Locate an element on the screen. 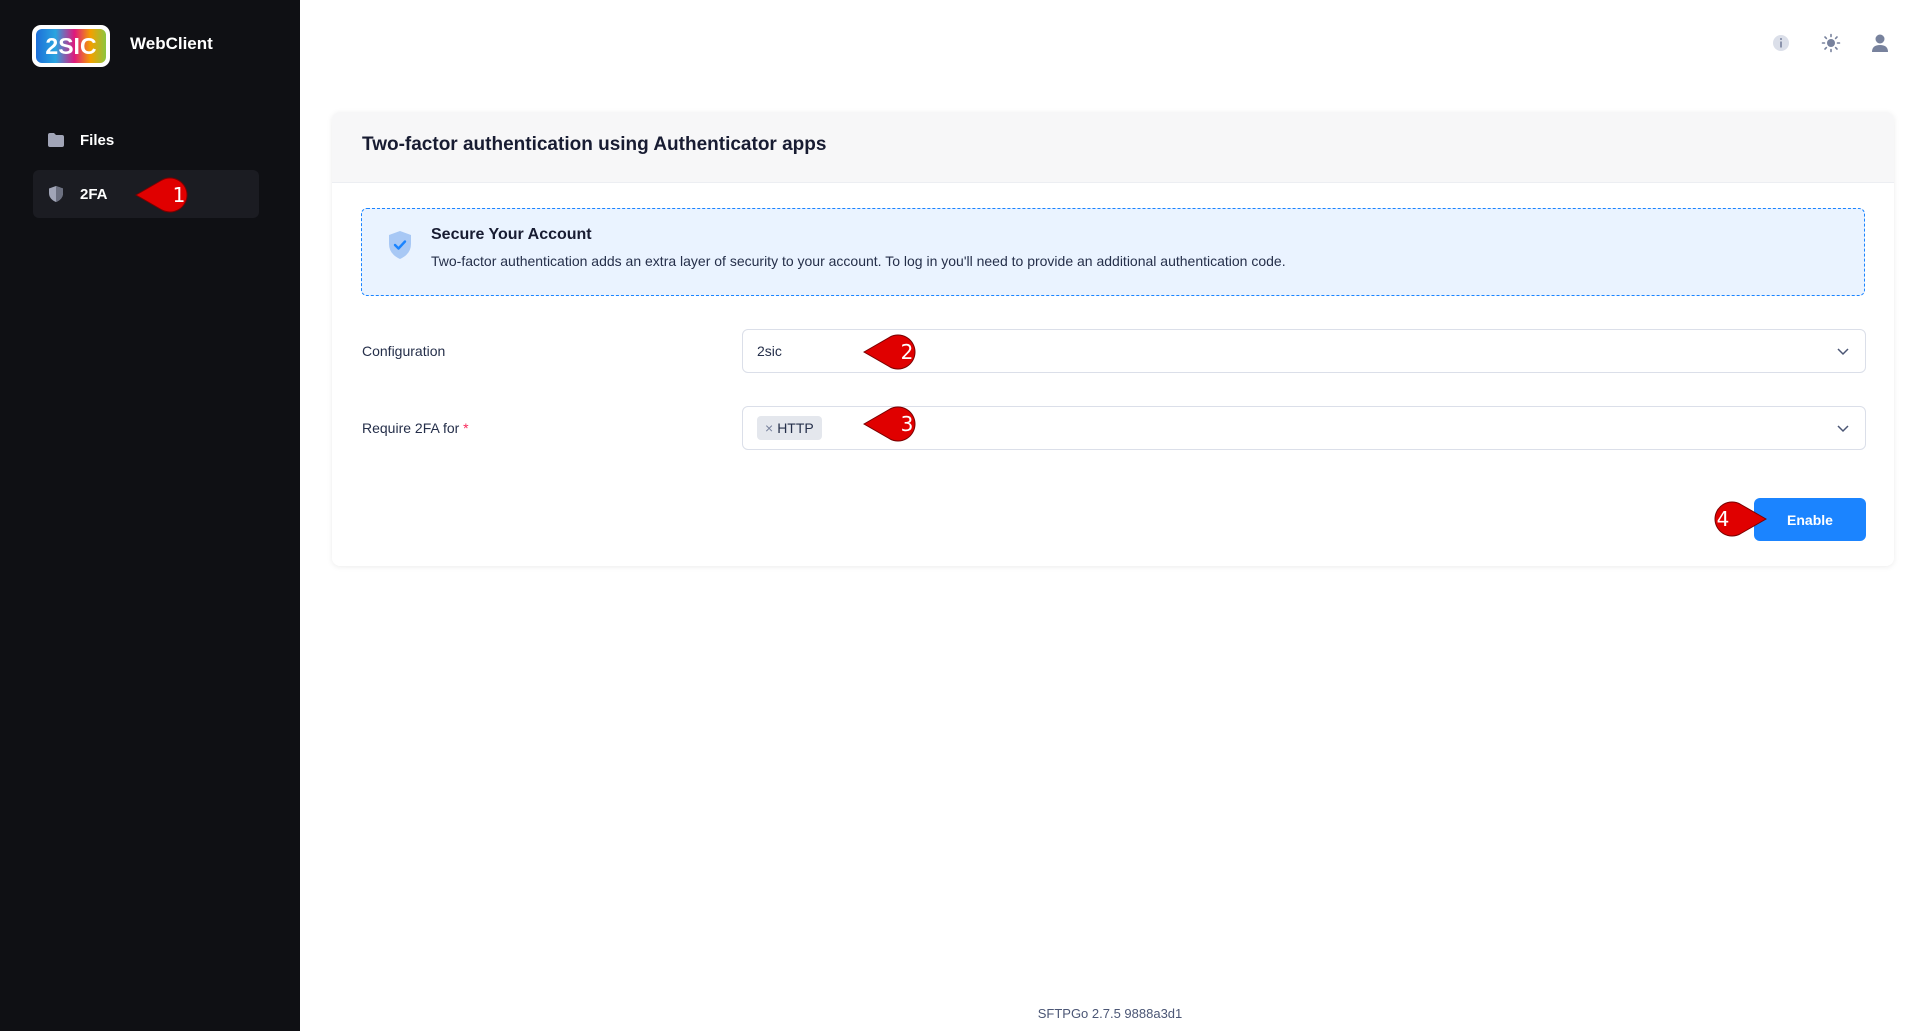 This screenshot has height=1031, width=1920. app-title: WebClient is located at coordinates (171, 43).